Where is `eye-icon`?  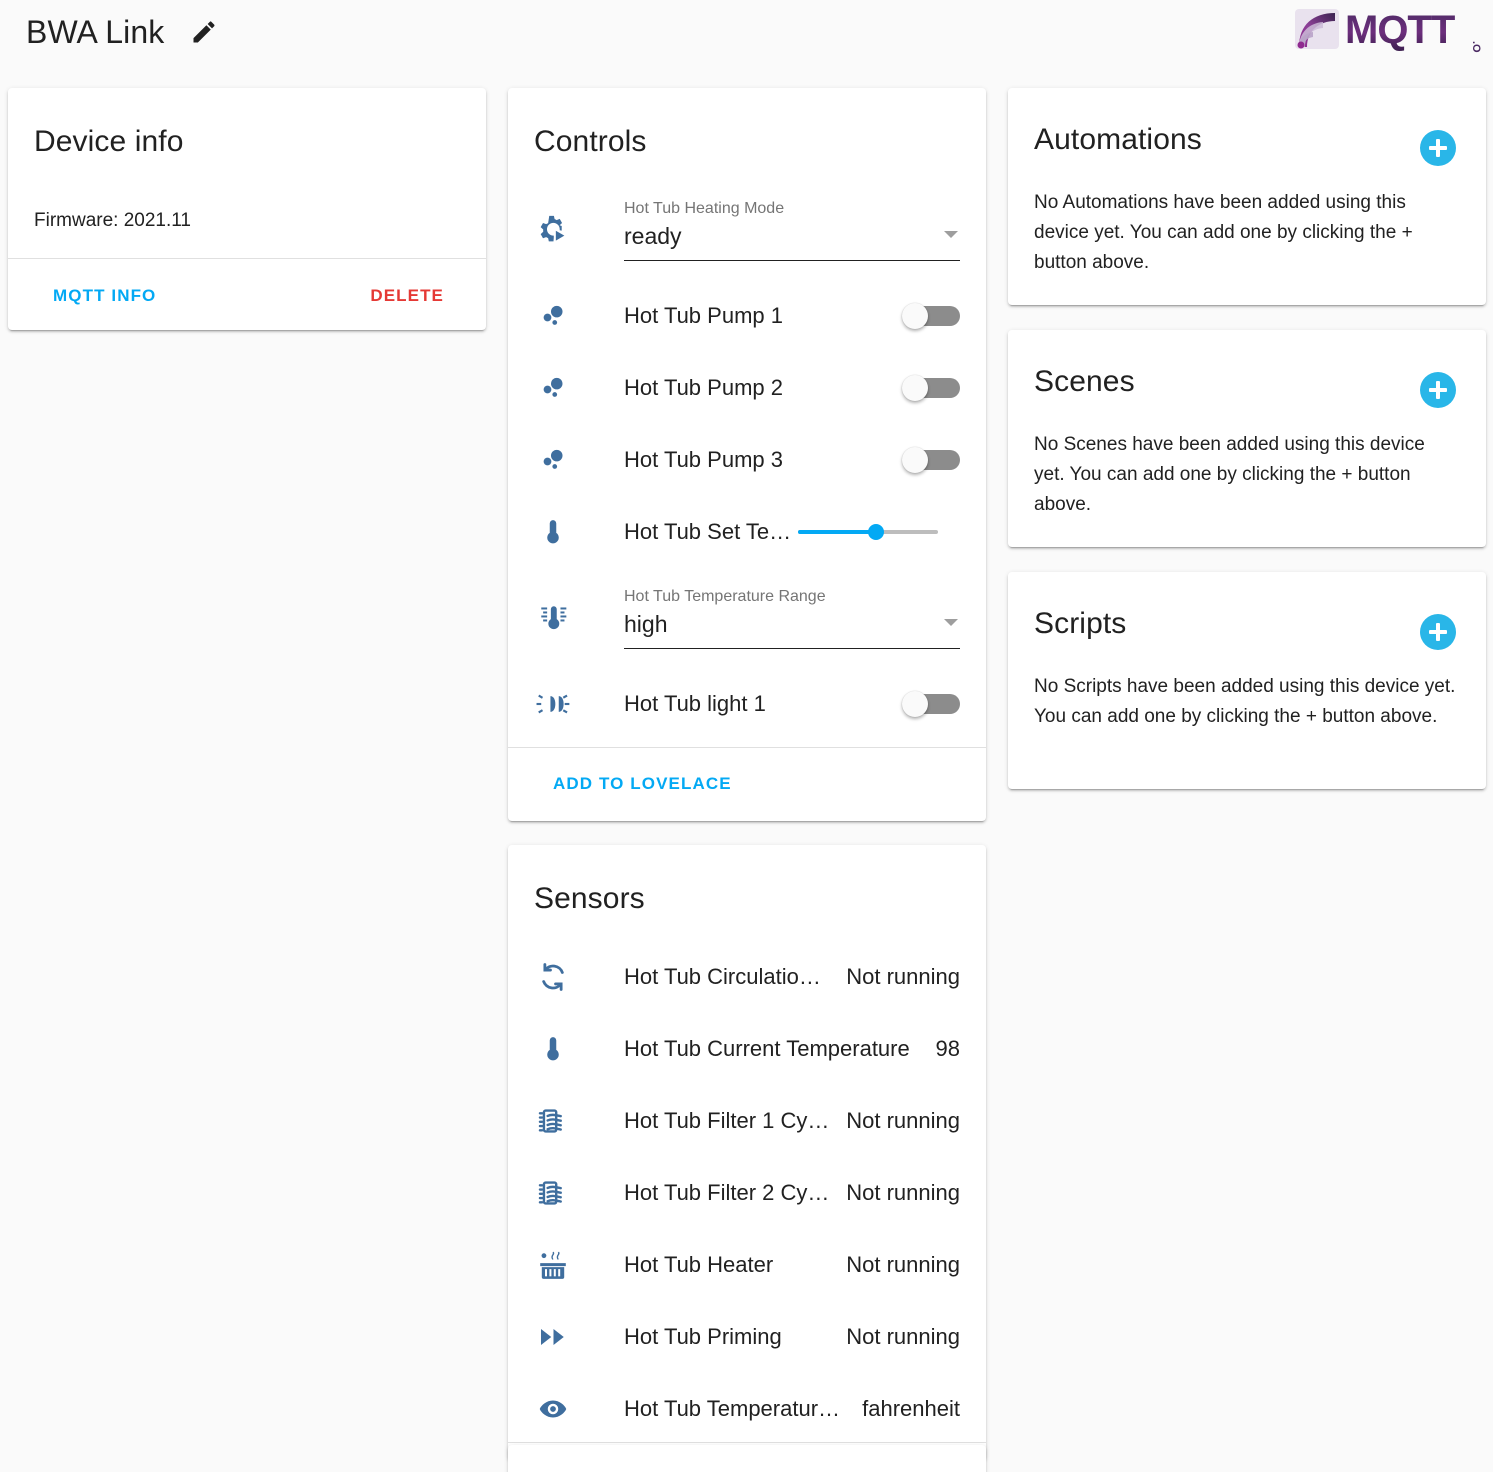 eye-icon is located at coordinates (553, 1409).